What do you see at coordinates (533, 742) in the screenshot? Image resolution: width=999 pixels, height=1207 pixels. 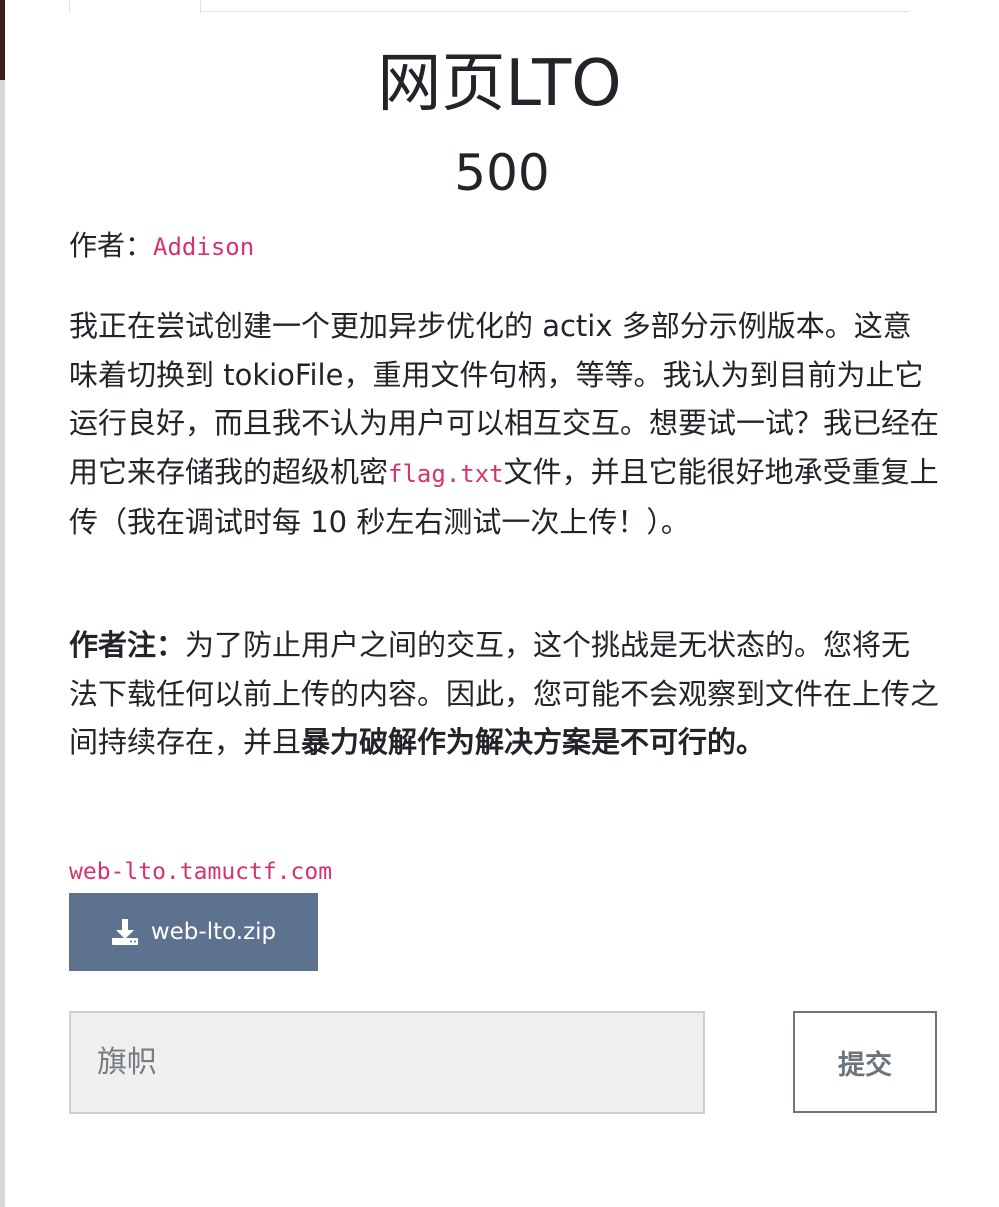 I see `note-bold: 暴力破解作为解决方案是不可行的。` at bounding box center [533, 742].